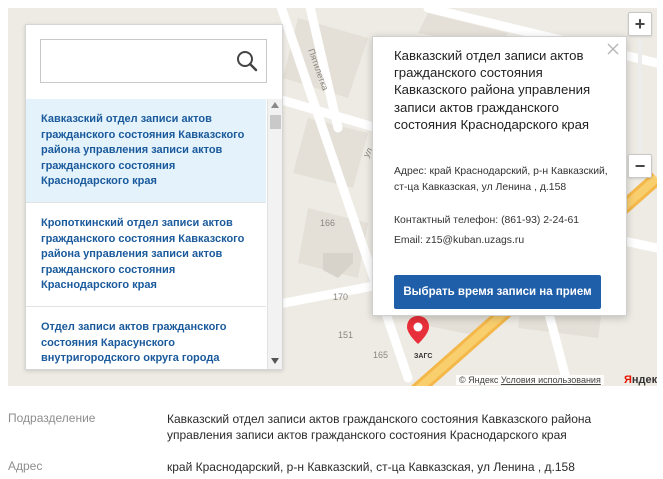  What do you see at coordinates (380, 355) in the screenshot?
I see `house-number: 165` at bounding box center [380, 355].